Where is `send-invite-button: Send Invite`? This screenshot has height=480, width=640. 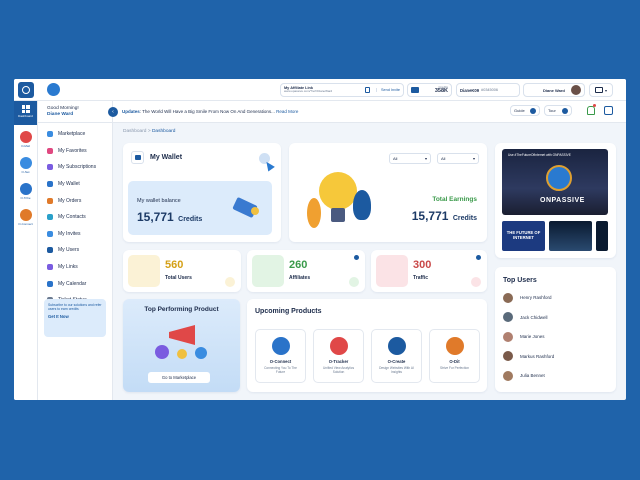
send-invite-button: Send Invite is located at coordinates (388, 90).